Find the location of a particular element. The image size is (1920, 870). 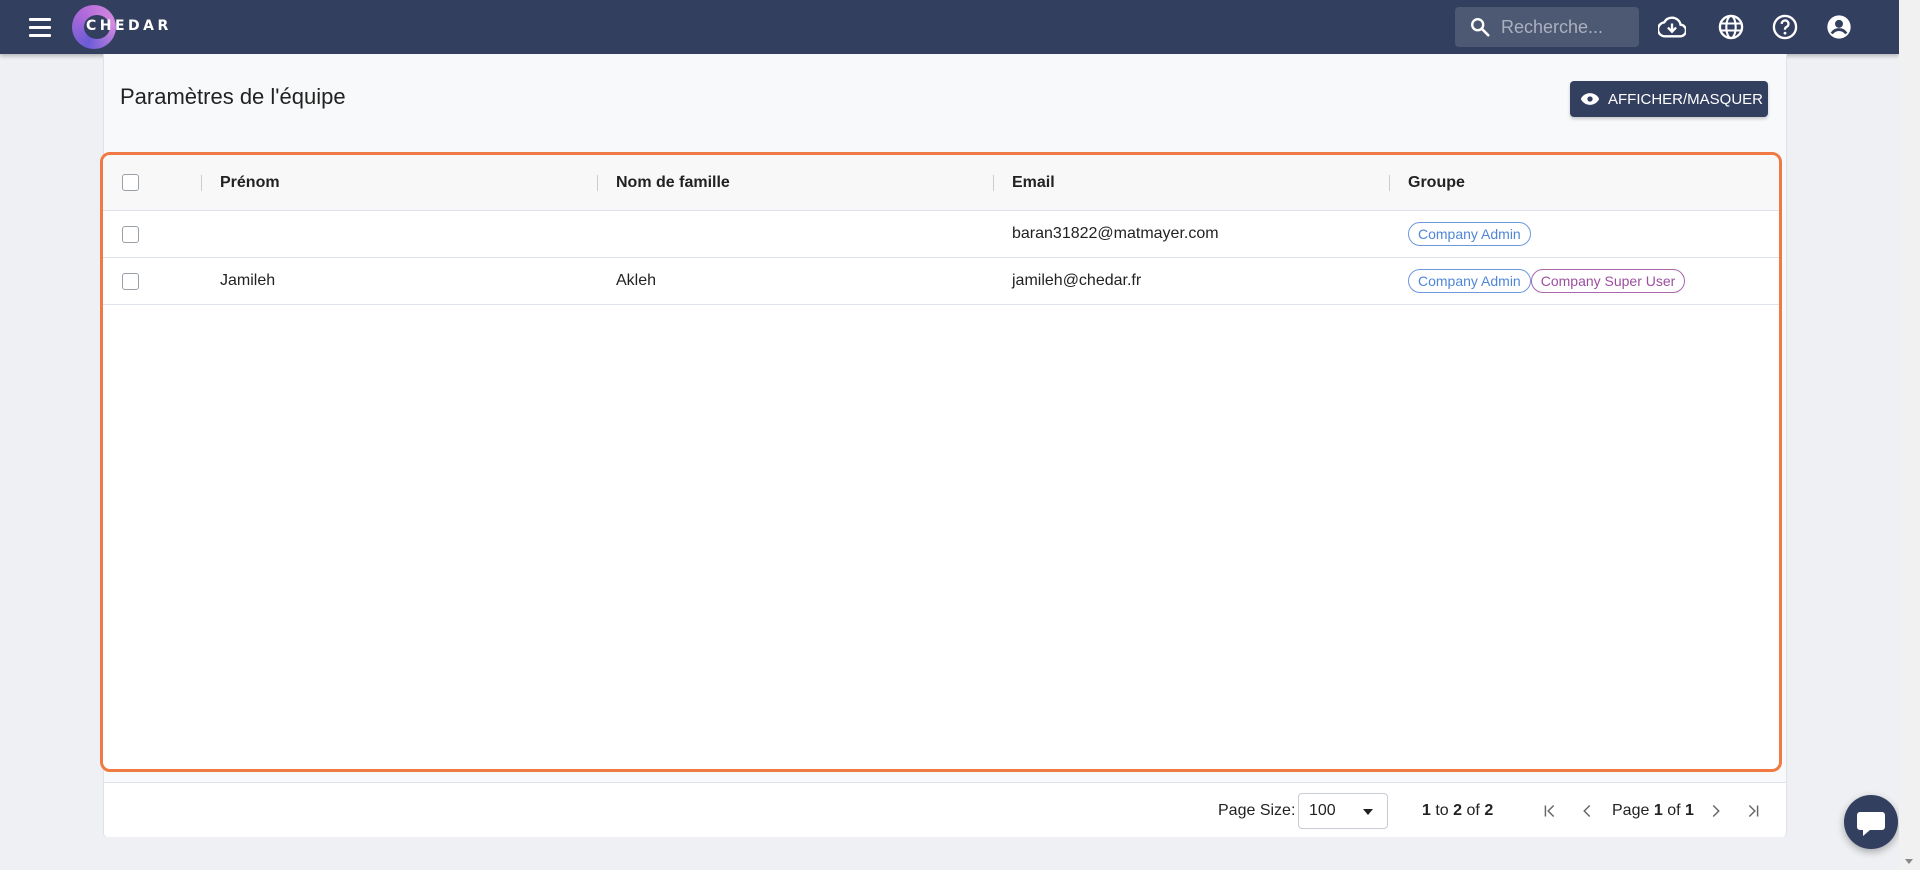

range-to: 2 is located at coordinates (1458, 810).